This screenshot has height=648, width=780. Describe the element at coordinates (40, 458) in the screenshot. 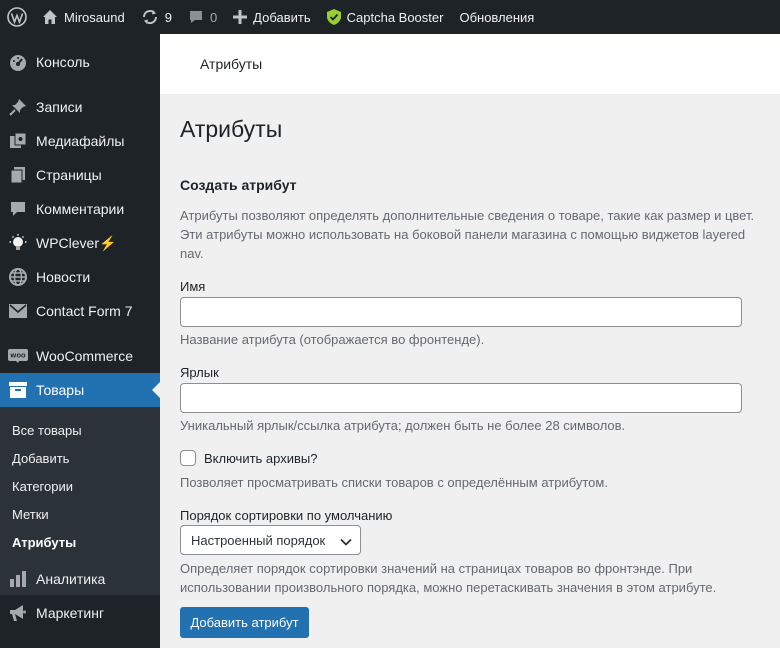

I see `submenu-add-new: Добавить` at that location.